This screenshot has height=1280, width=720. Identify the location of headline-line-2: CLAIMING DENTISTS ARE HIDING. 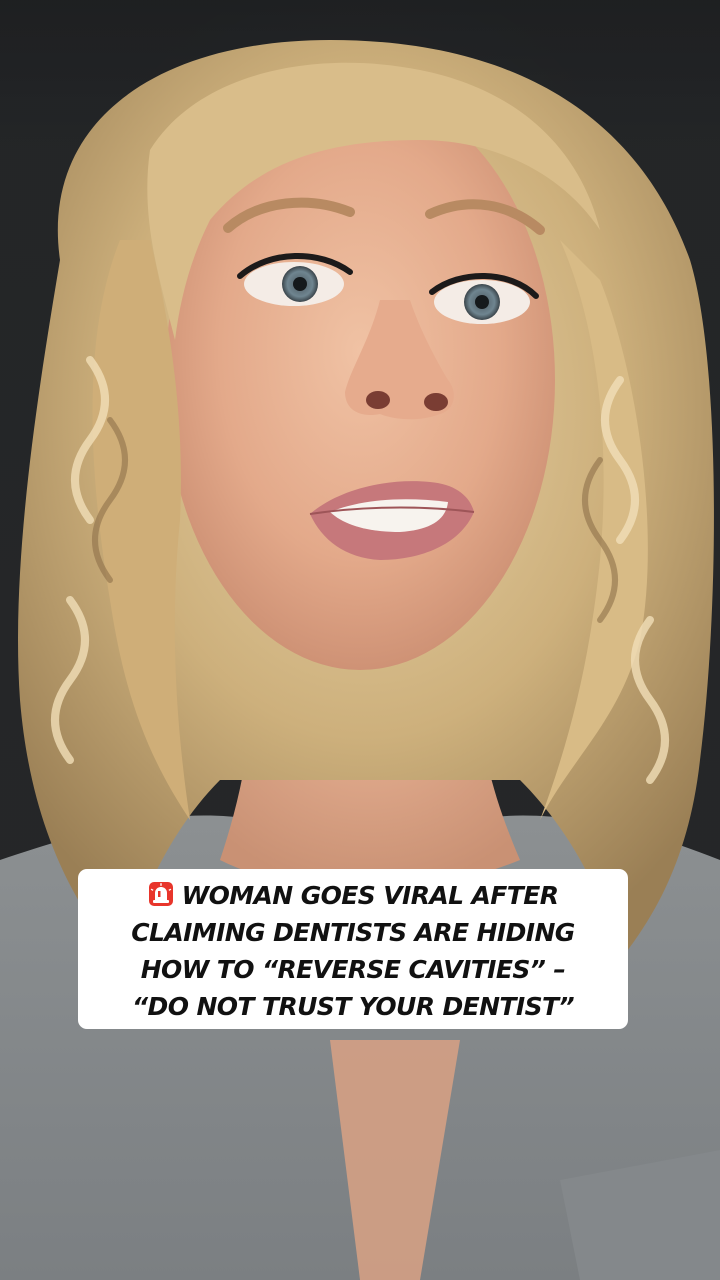
(353, 932).